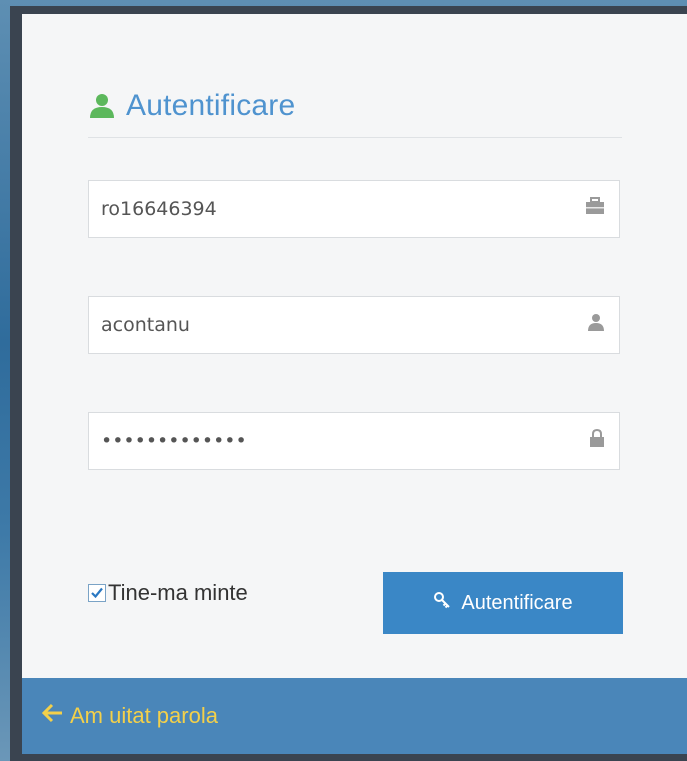 The width and height of the screenshot is (687, 761). Describe the element at coordinates (336, 209) in the screenshot. I see `company-input` at that location.